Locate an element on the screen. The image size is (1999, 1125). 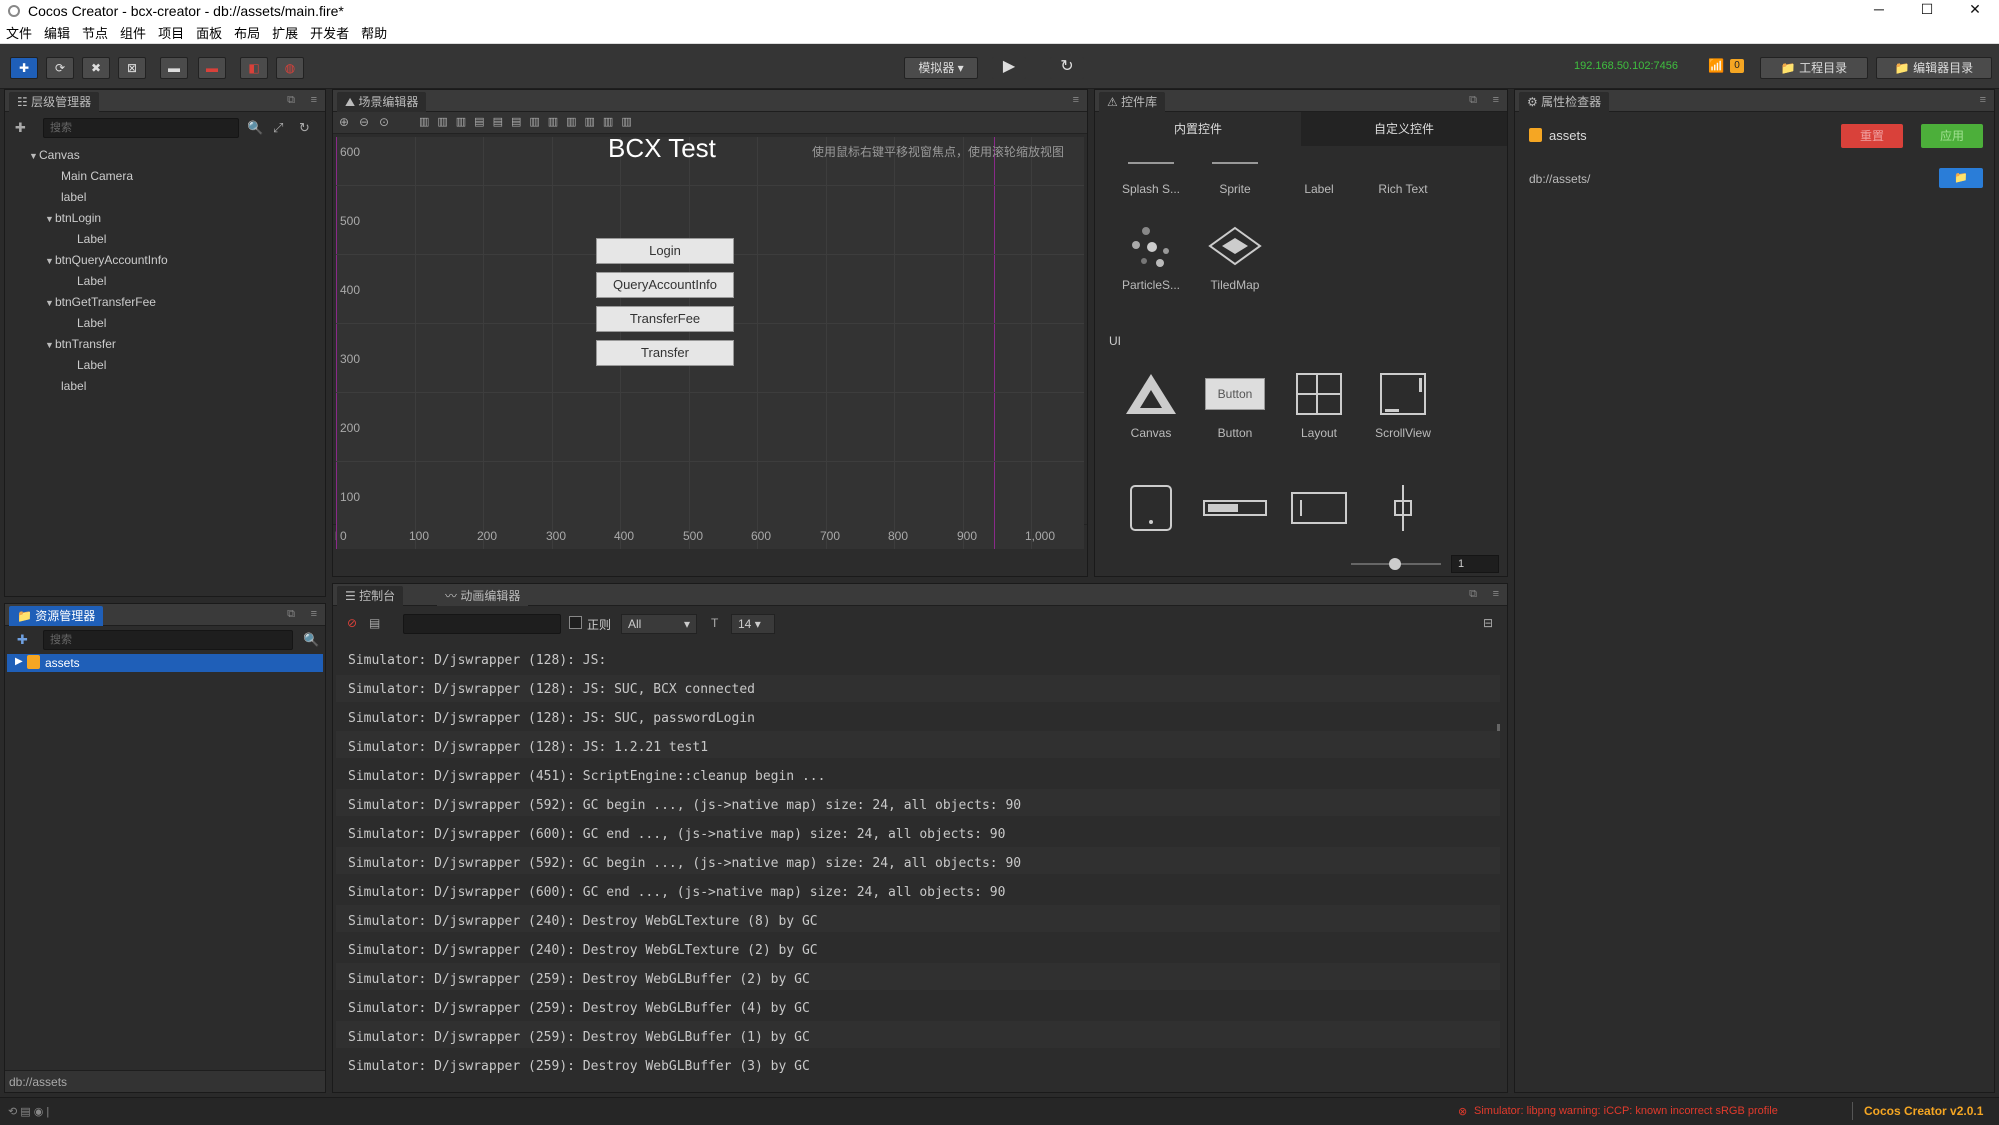
align-icons: ▥▥▥▤▤▤▥▥▥▥▥▥ is located at coordinates (529, 121).